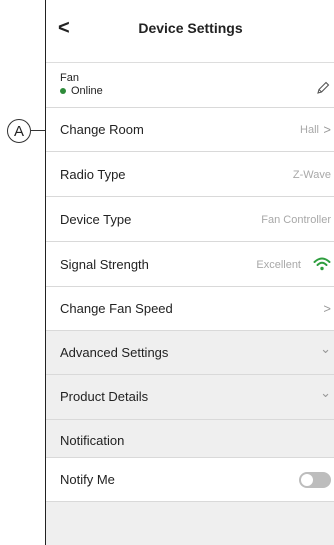 The width and height of the screenshot is (334, 545). What do you see at coordinates (87, 479) in the screenshot?
I see `notify-me-label: Notify Me` at bounding box center [87, 479].